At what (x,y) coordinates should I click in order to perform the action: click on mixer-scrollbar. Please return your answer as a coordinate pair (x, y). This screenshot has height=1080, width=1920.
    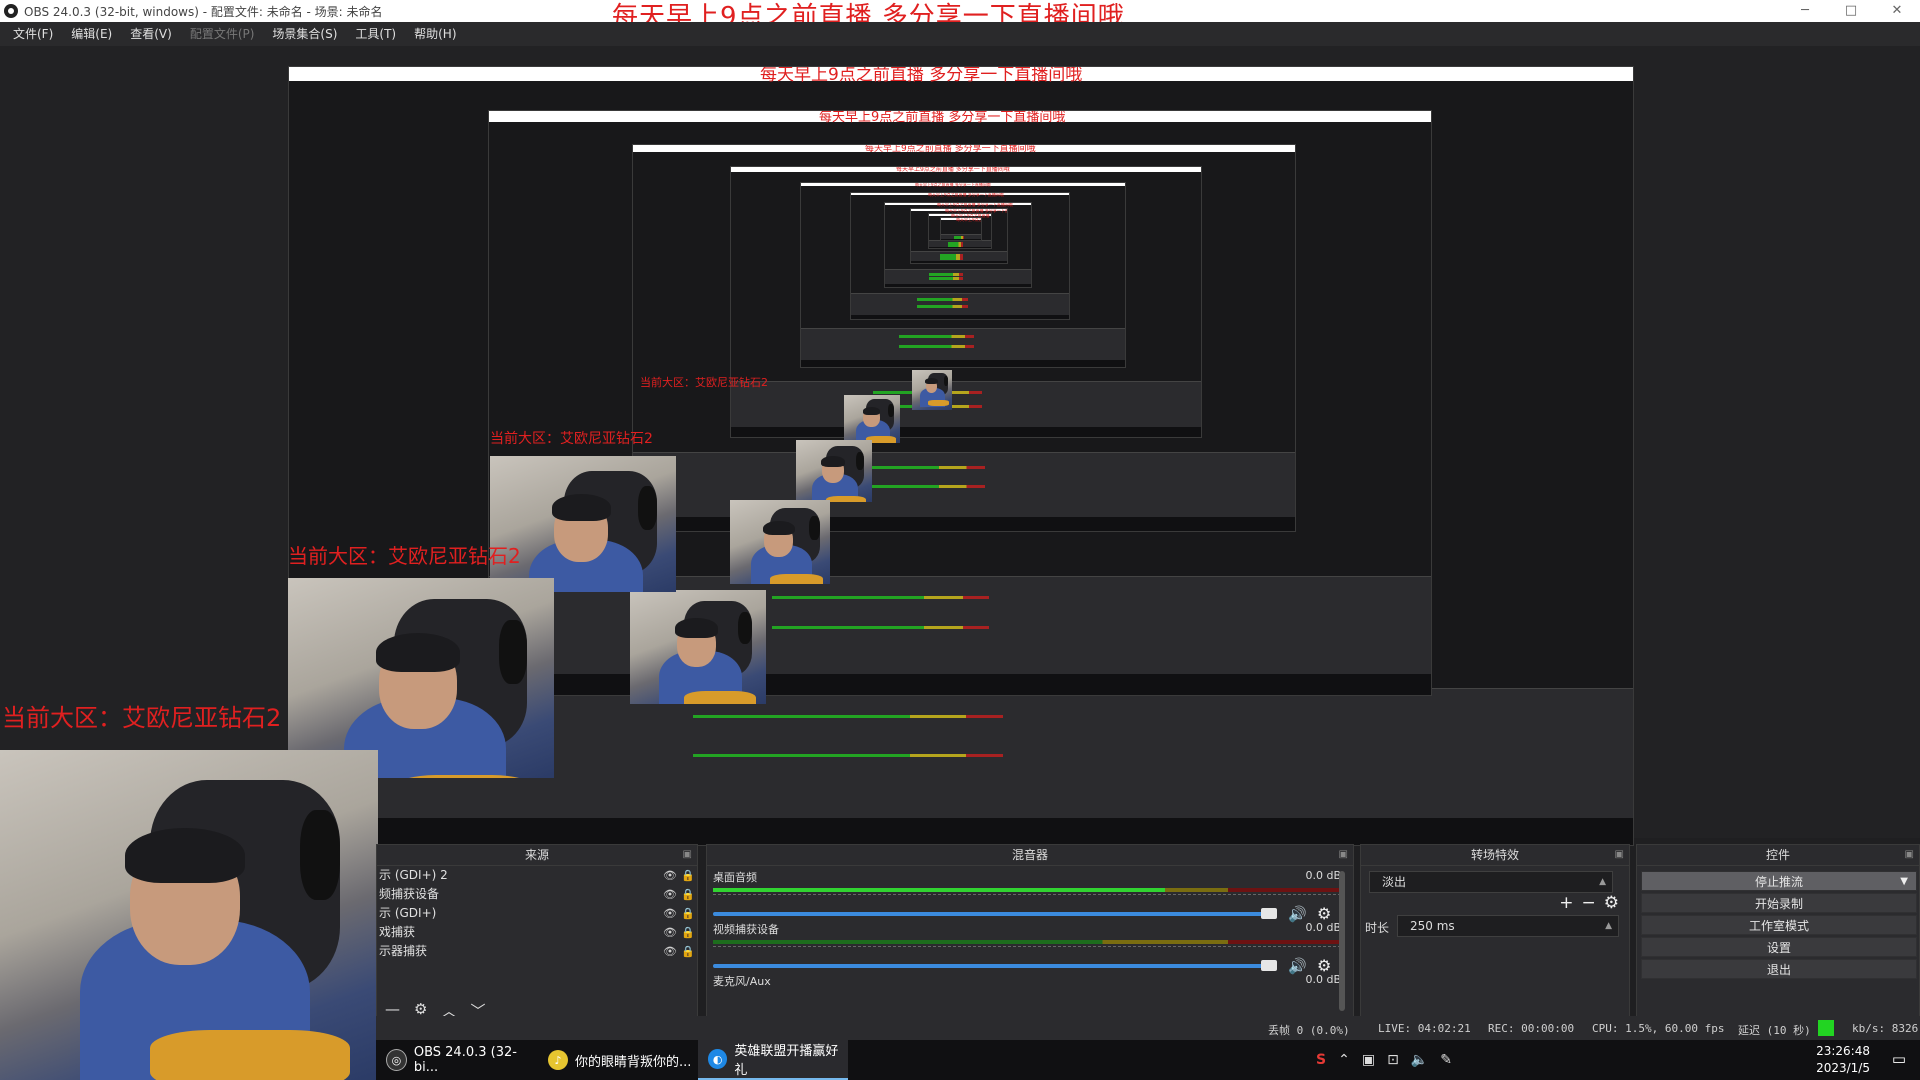
    Looking at the image, I should click on (1342, 941).